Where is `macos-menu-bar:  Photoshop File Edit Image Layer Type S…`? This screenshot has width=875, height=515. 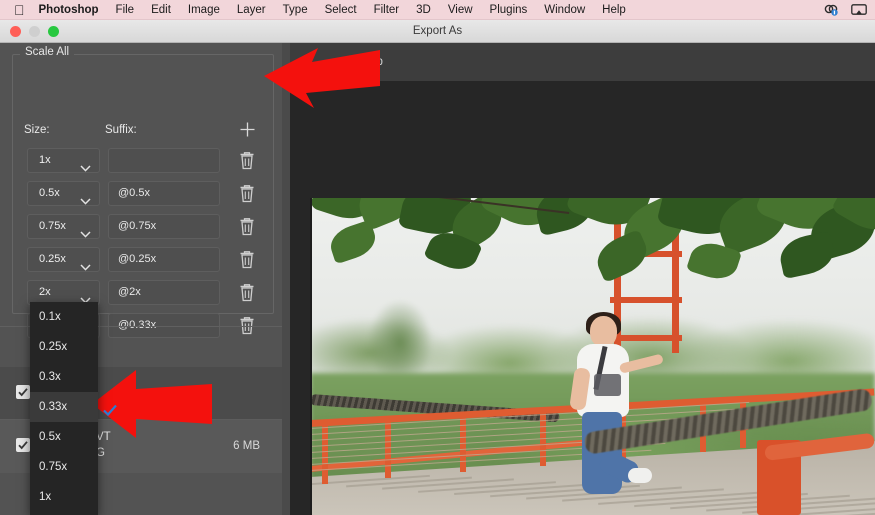 macos-menu-bar:  Photoshop File Edit Image Layer Type S… is located at coordinates (437, 10).